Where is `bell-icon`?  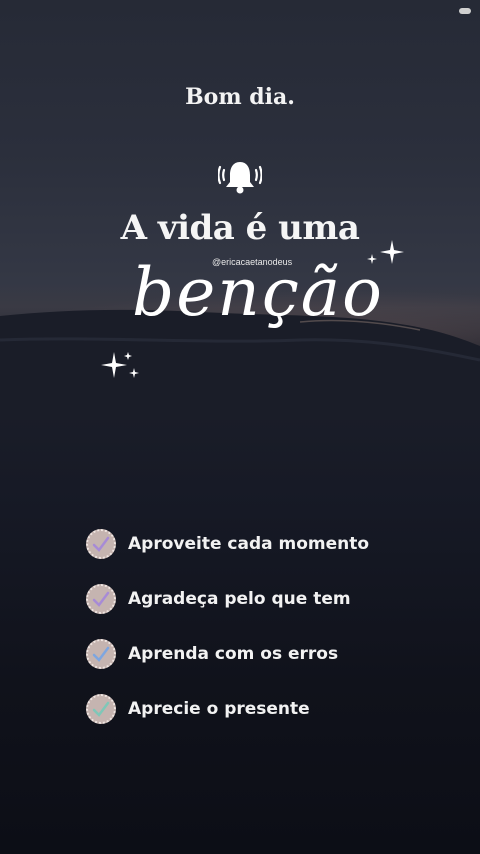
bell-icon is located at coordinates (240, 178).